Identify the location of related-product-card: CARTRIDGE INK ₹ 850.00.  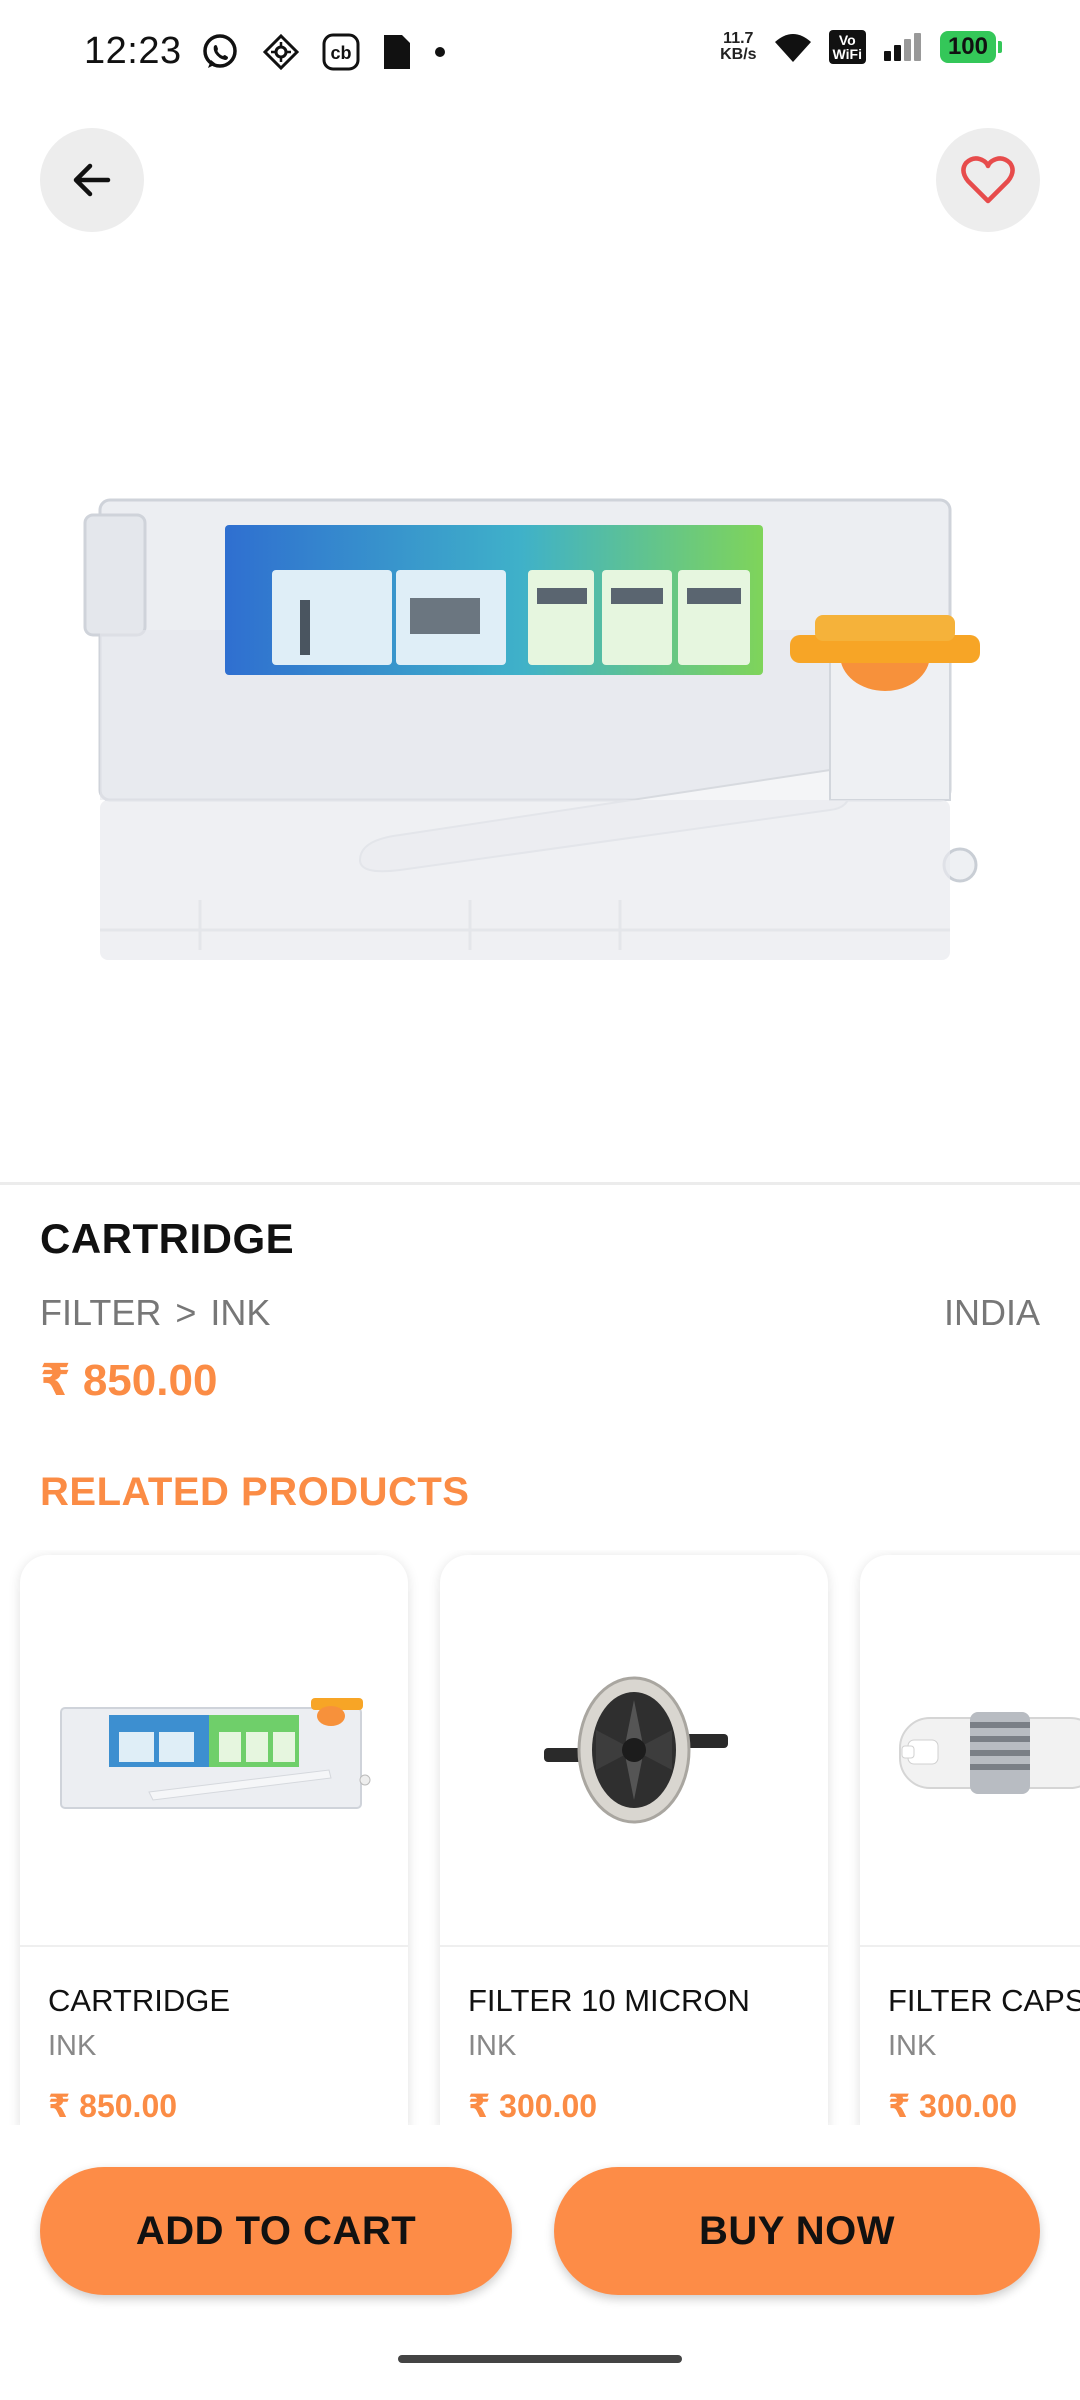
(214, 1840).